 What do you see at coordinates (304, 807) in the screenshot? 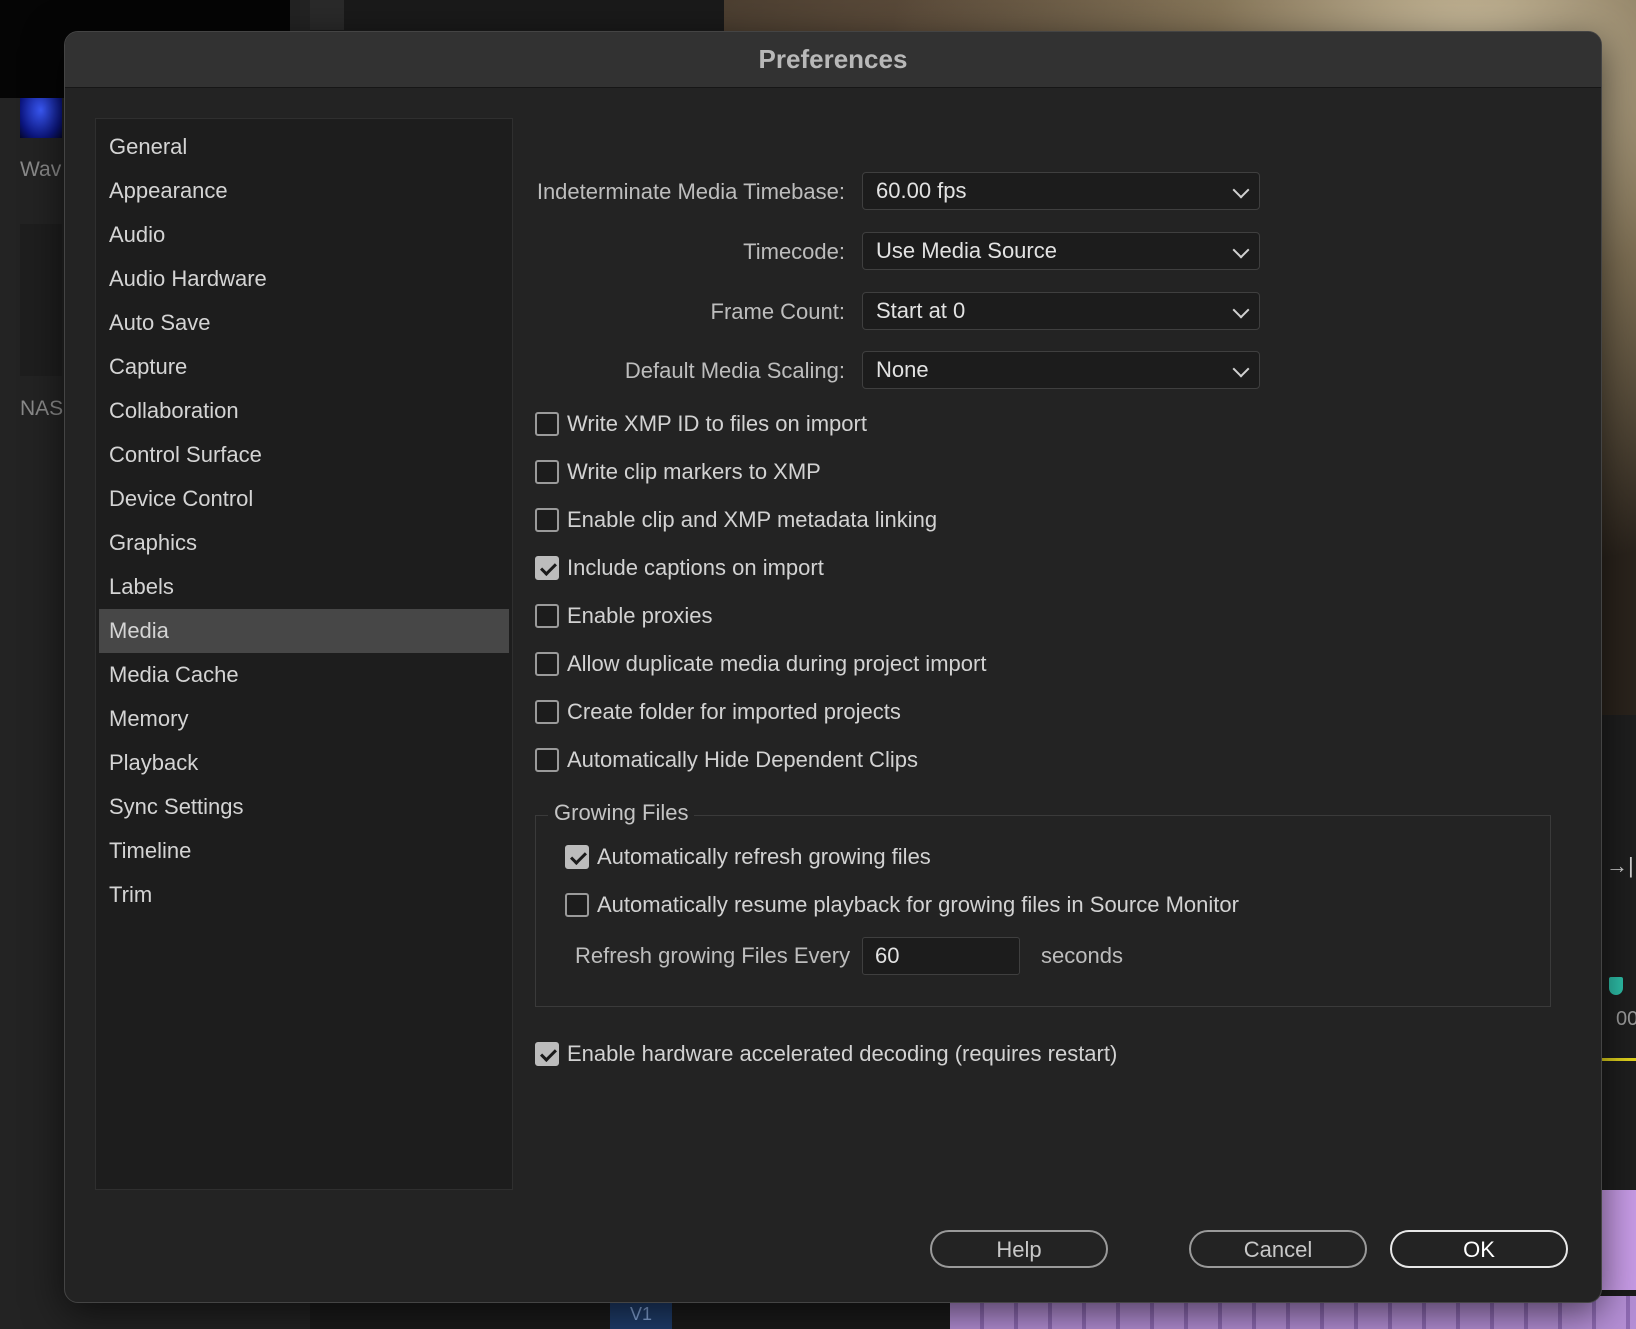
I see `sidebar-item-sync-settings: Sync Settings` at bounding box center [304, 807].